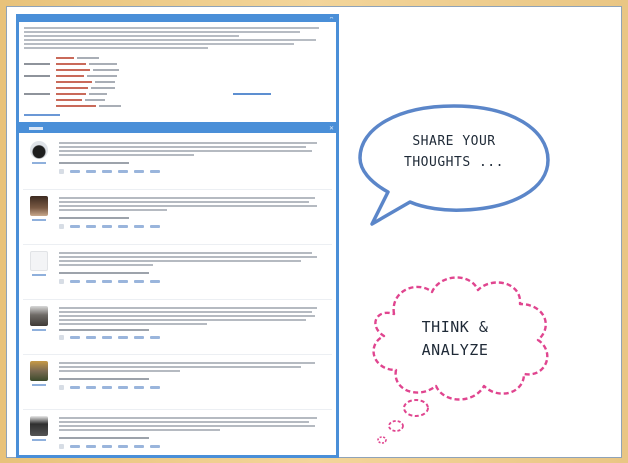 The width and height of the screenshot is (628, 463). I want to click on collapse-icon: ✕, so click(331, 129).